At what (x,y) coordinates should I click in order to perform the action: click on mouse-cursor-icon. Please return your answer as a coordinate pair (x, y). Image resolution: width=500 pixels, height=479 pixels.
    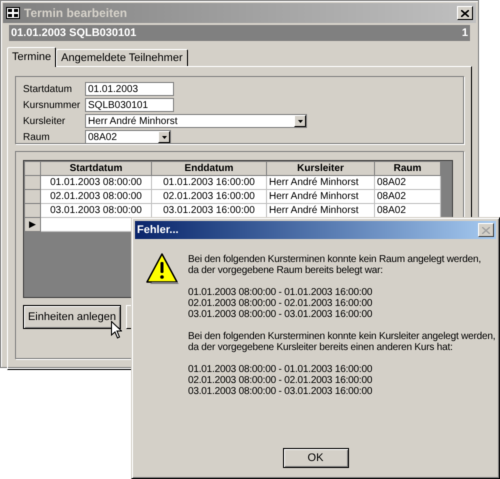
    Looking at the image, I should click on (116, 330).